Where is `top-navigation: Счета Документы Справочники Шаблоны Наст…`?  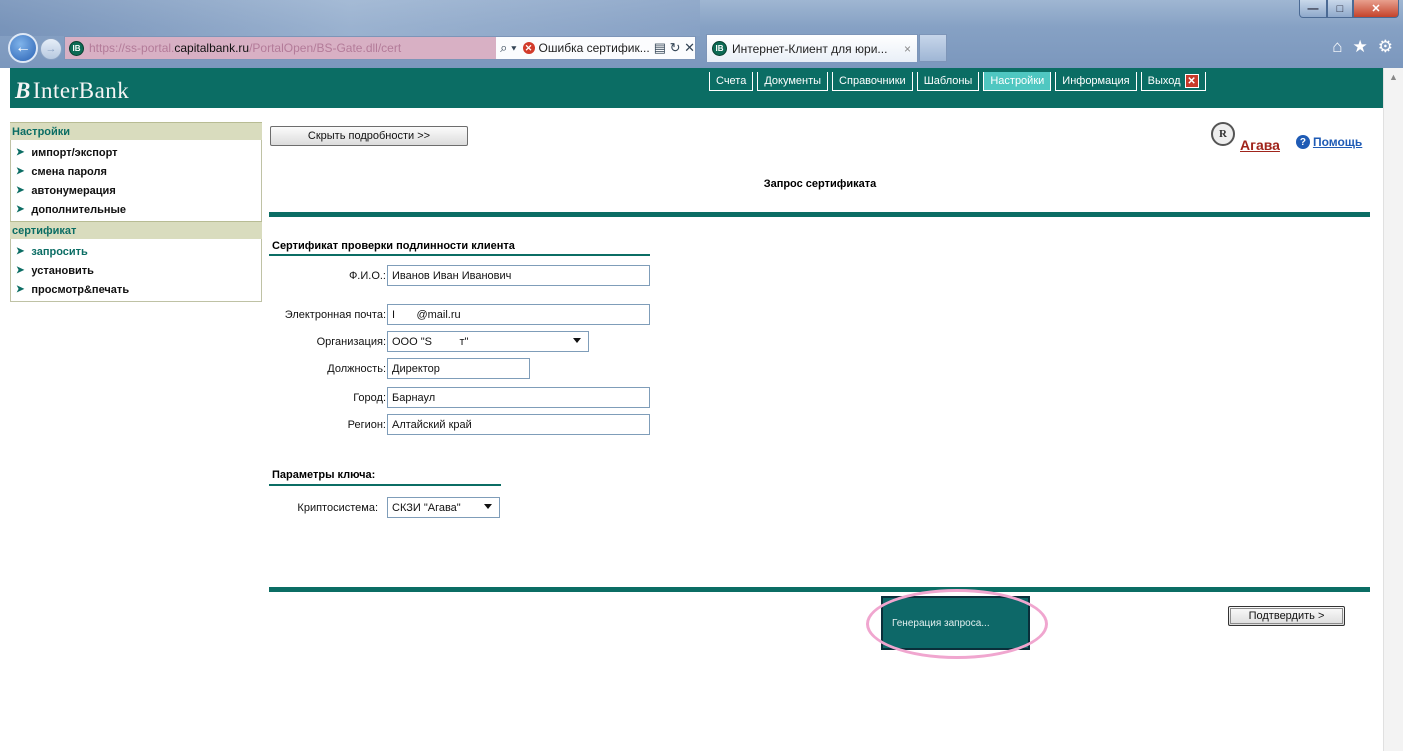 top-navigation: Счета Документы Справочники Шаблоны Наст… is located at coordinates (957, 81).